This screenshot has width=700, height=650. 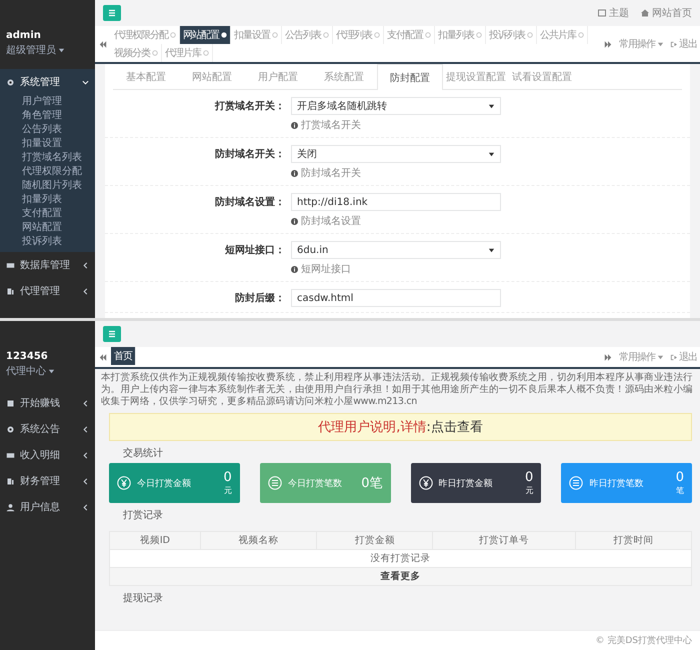 What do you see at coordinates (613, 13) in the screenshot?
I see `header-link: 主题` at bounding box center [613, 13].